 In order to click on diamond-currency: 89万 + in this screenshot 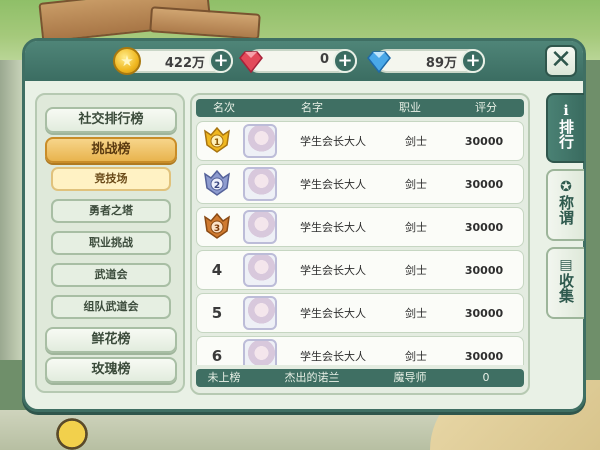, I will do `click(425, 61)`.